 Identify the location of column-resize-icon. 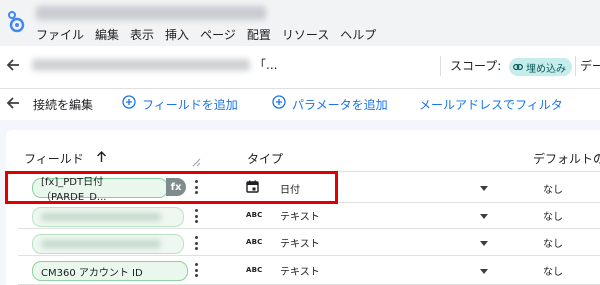
(196, 162).